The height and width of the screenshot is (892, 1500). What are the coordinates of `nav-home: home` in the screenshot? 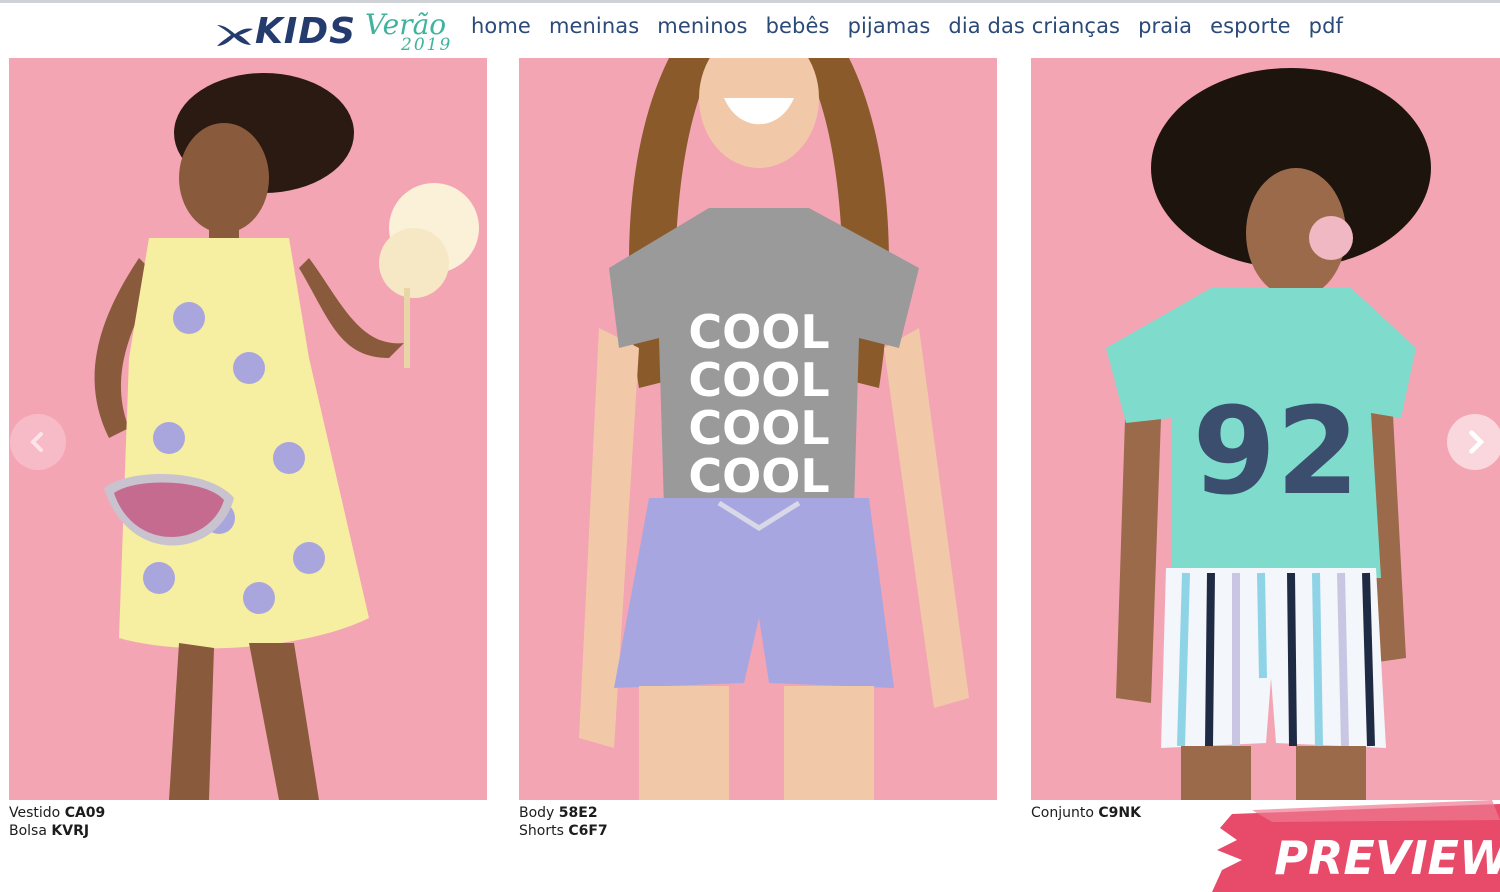 It's located at (501, 26).